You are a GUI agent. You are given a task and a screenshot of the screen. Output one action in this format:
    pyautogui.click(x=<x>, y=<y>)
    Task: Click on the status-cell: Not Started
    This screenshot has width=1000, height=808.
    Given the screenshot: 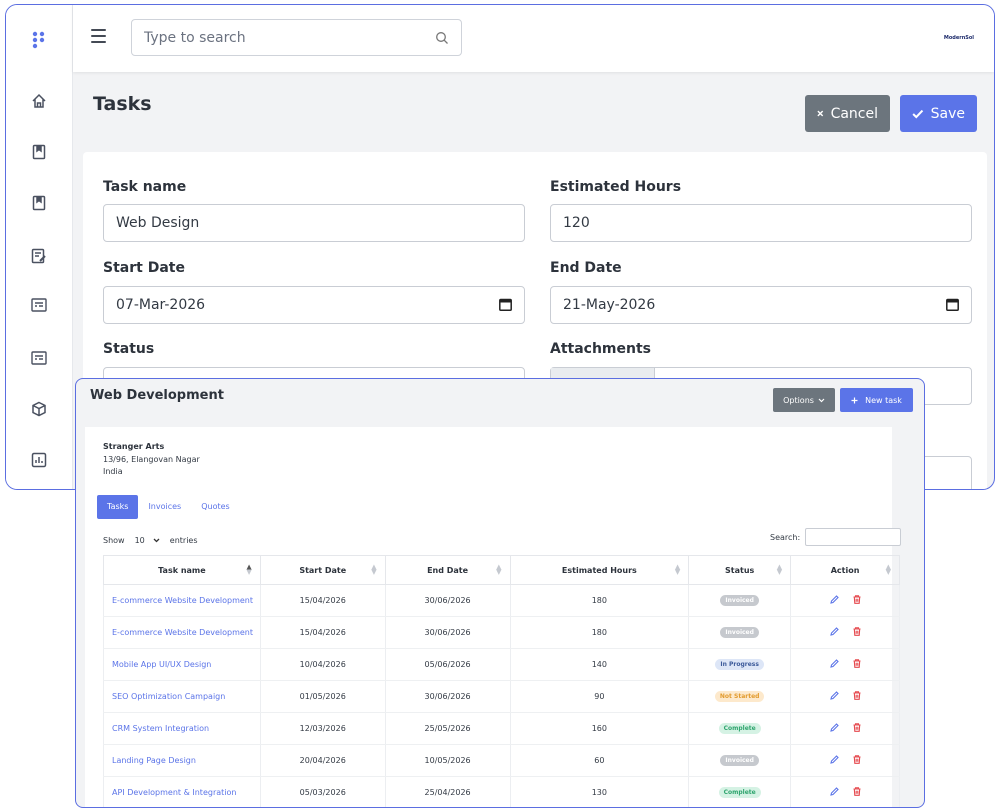 What is the action you would take?
    pyautogui.click(x=740, y=697)
    